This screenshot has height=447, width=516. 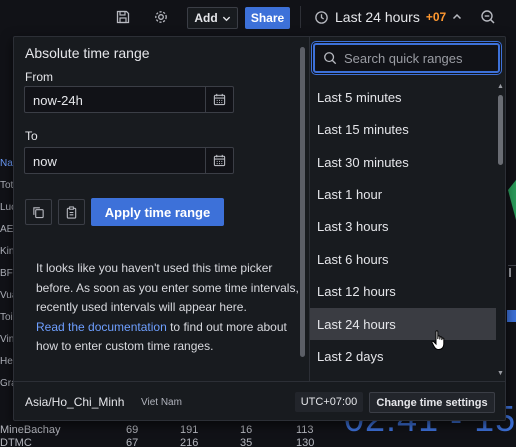 What do you see at coordinates (403, 291) in the screenshot?
I see `quick-range-item: Last 12 hours` at bounding box center [403, 291].